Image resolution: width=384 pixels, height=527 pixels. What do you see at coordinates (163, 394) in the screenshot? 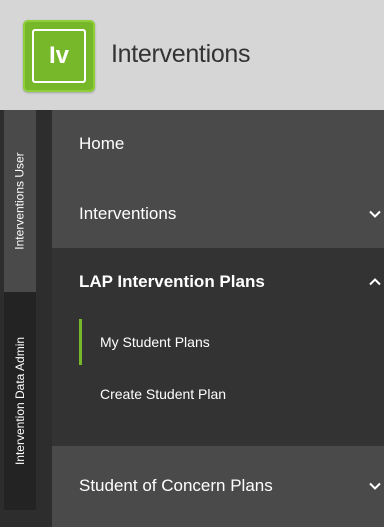
I see `submenu-item-label: Create Student Plan` at bounding box center [163, 394].